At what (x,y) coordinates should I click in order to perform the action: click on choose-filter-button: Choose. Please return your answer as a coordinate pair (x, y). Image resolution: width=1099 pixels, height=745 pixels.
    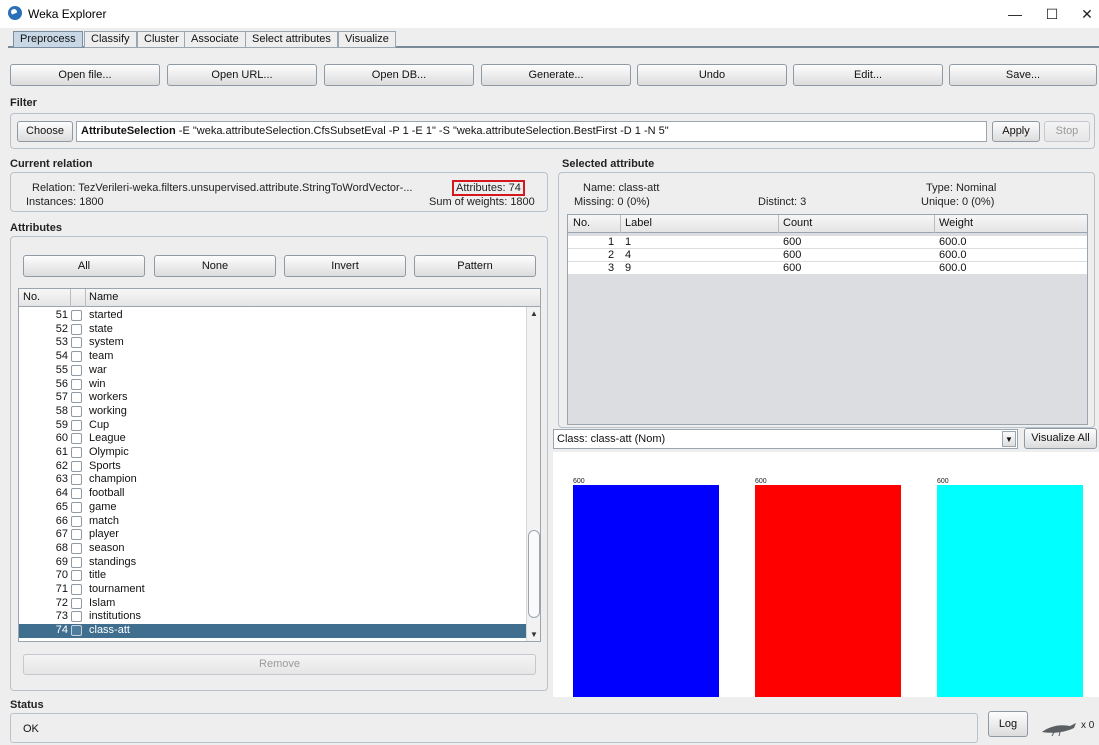
    Looking at the image, I should click on (45, 131).